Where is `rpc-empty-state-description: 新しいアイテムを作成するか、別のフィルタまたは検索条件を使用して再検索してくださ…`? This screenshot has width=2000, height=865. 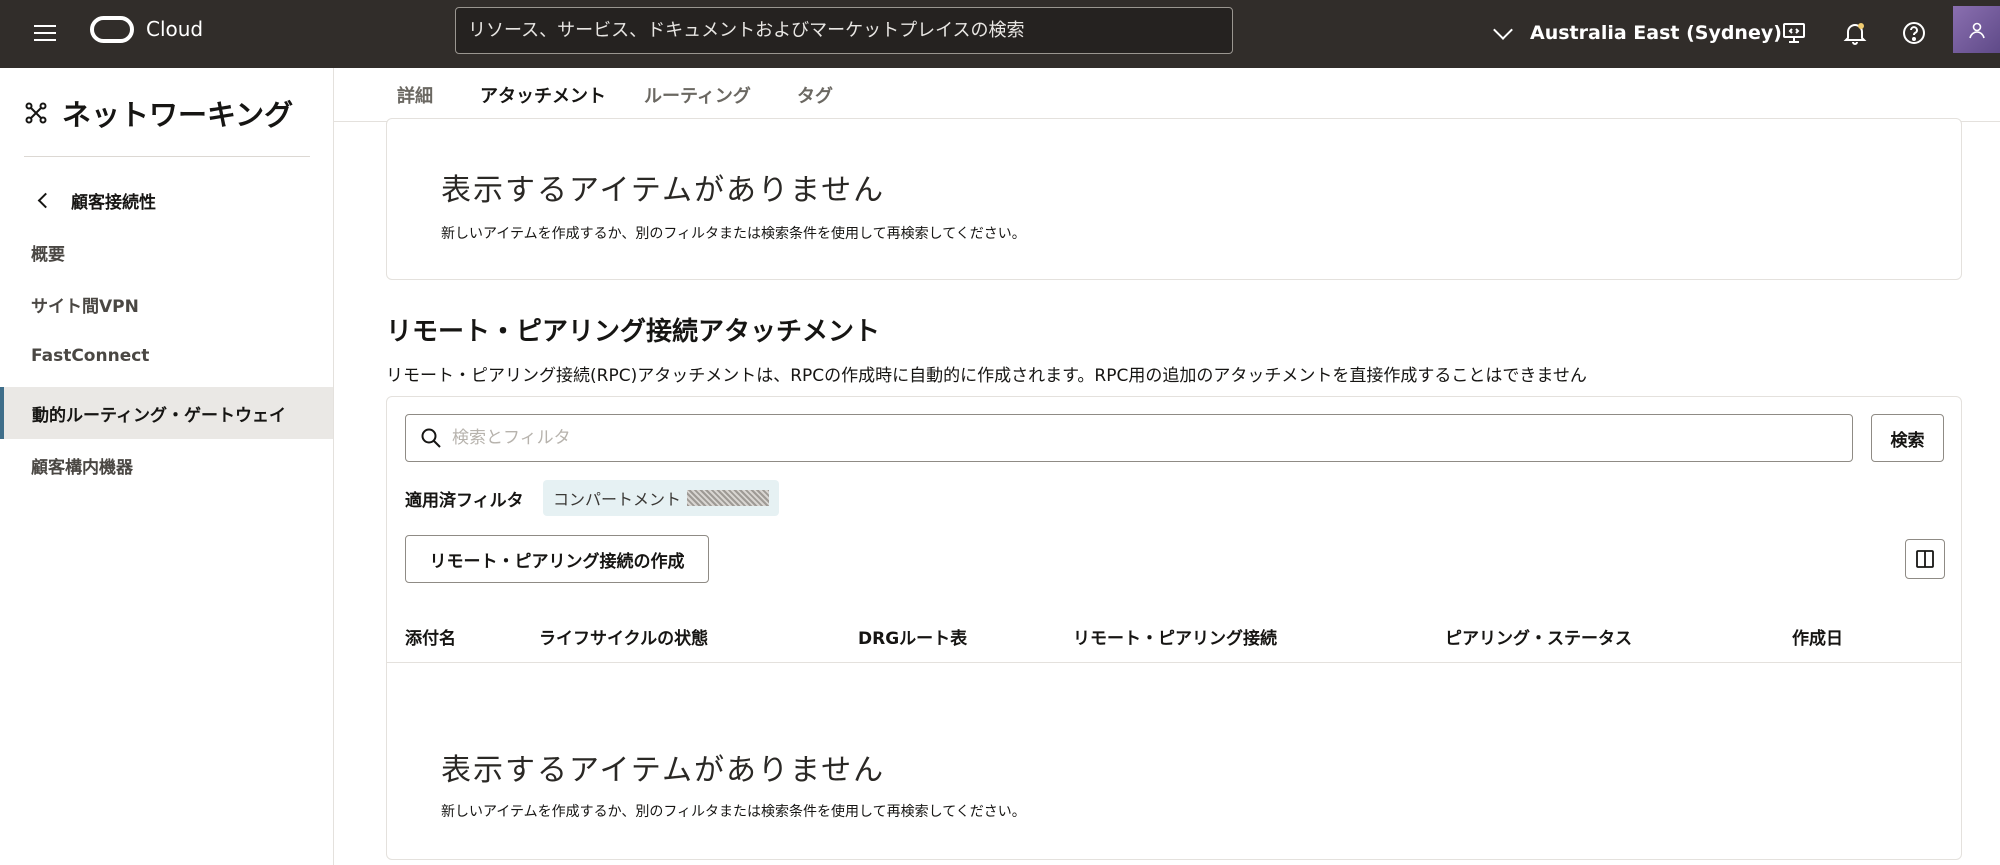
rpc-empty-state-description: 新しいアイテムを作成するか、別のフィルタまたは検索条件を使用して再検索してくださ… is located at coordinates (733, 812).